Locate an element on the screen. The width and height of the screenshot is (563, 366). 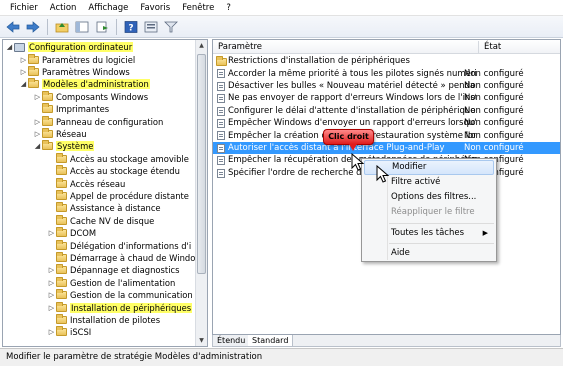
tree-item-label: Système is located at coordinates (75, 146).